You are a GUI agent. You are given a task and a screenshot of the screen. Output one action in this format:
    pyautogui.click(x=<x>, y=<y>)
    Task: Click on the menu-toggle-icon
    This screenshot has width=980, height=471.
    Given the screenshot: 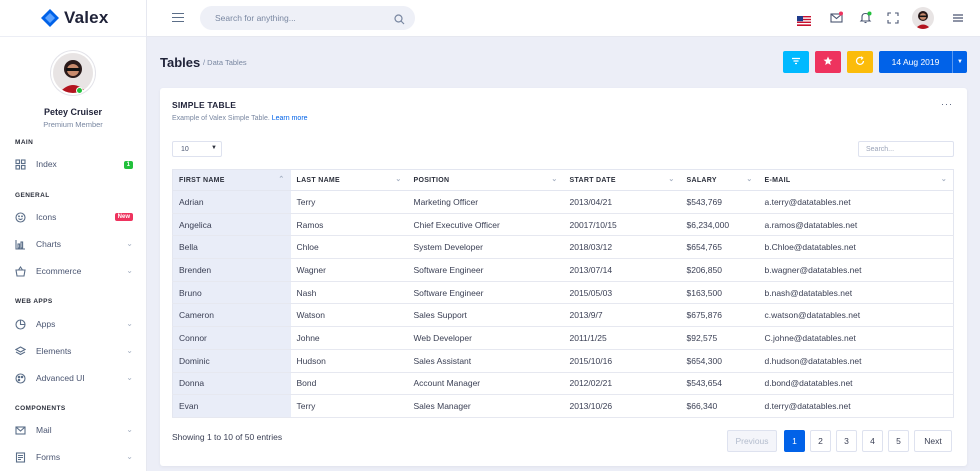 What is the action you would take?
    pyautogui.click(x=178, y=19)
    